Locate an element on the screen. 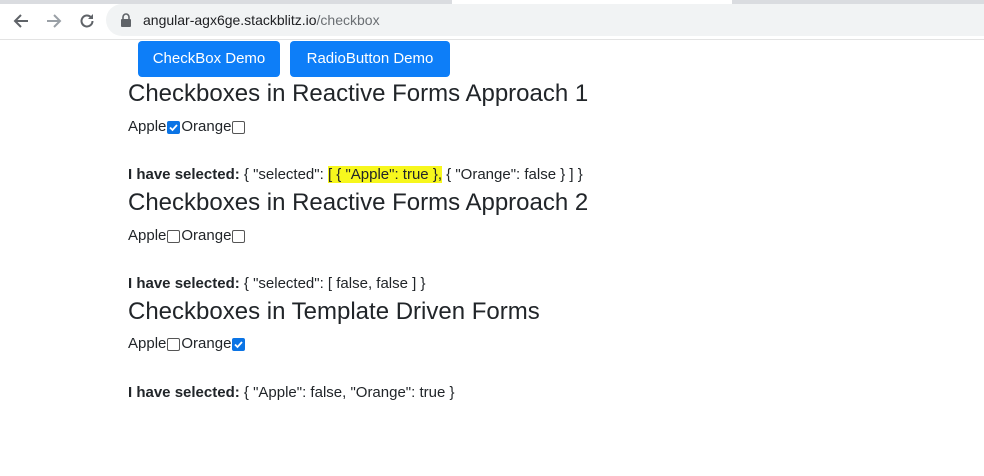 The height and width of the screenshot is (476, 984). result-suffix: { "Orange": false } ] } is located at coordinates (512, 174).